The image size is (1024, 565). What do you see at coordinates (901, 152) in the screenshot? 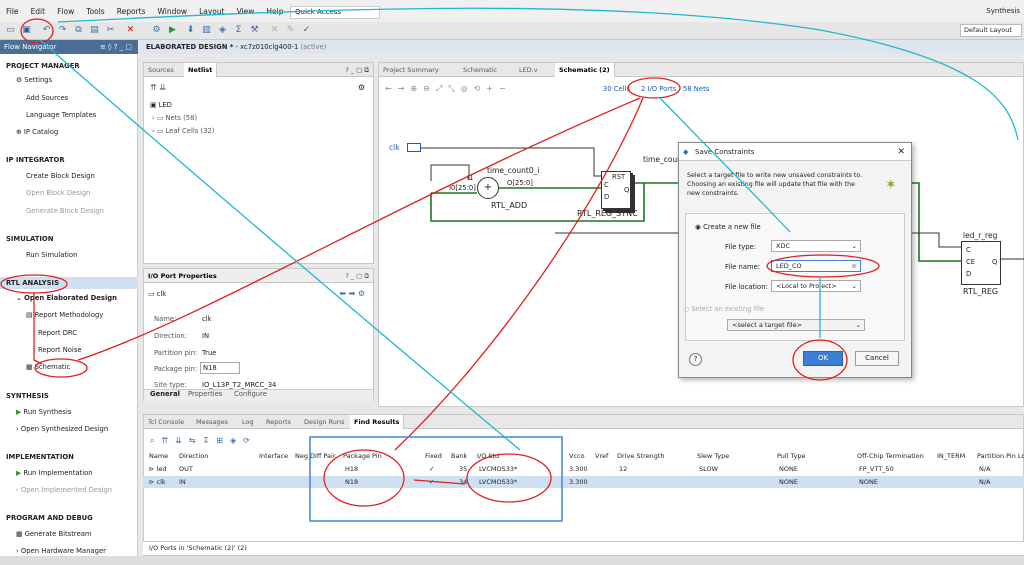
I see `close-icon: ✕` at bounding box center [901, 152].